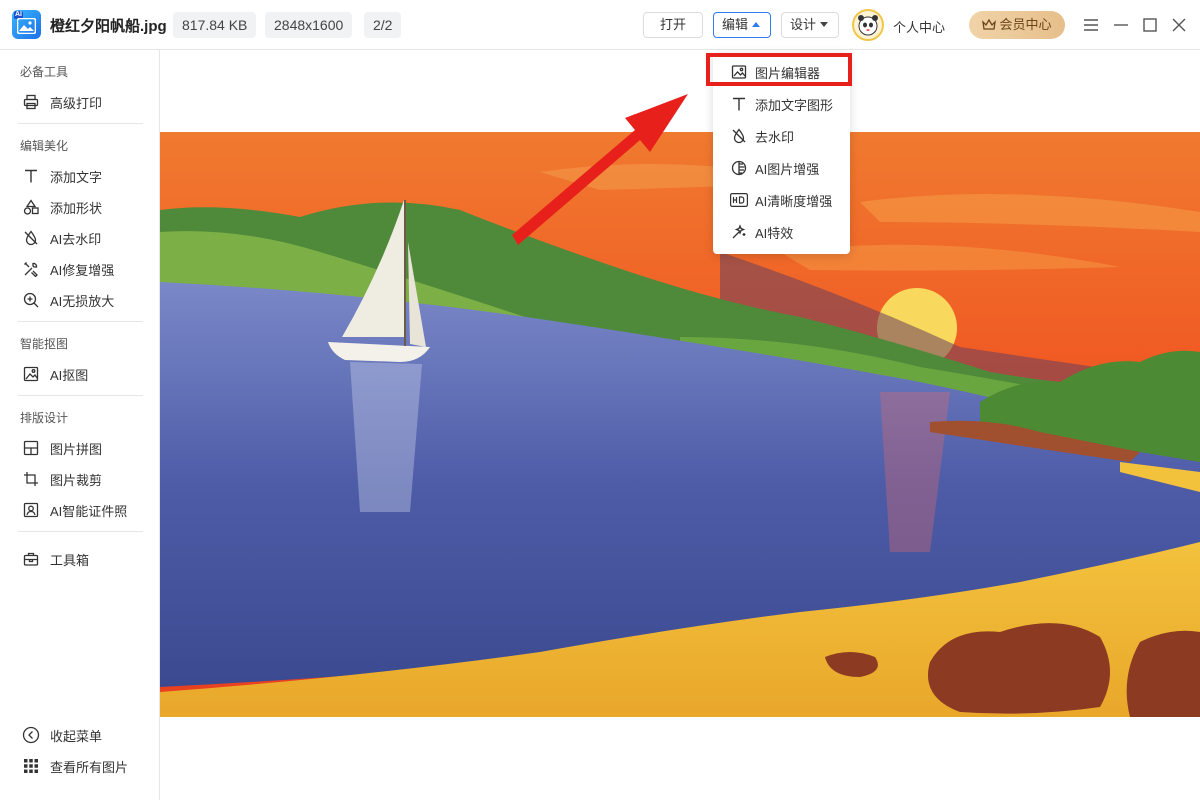  I want to click on menu-item-label: AI特效, so click(774, 233).